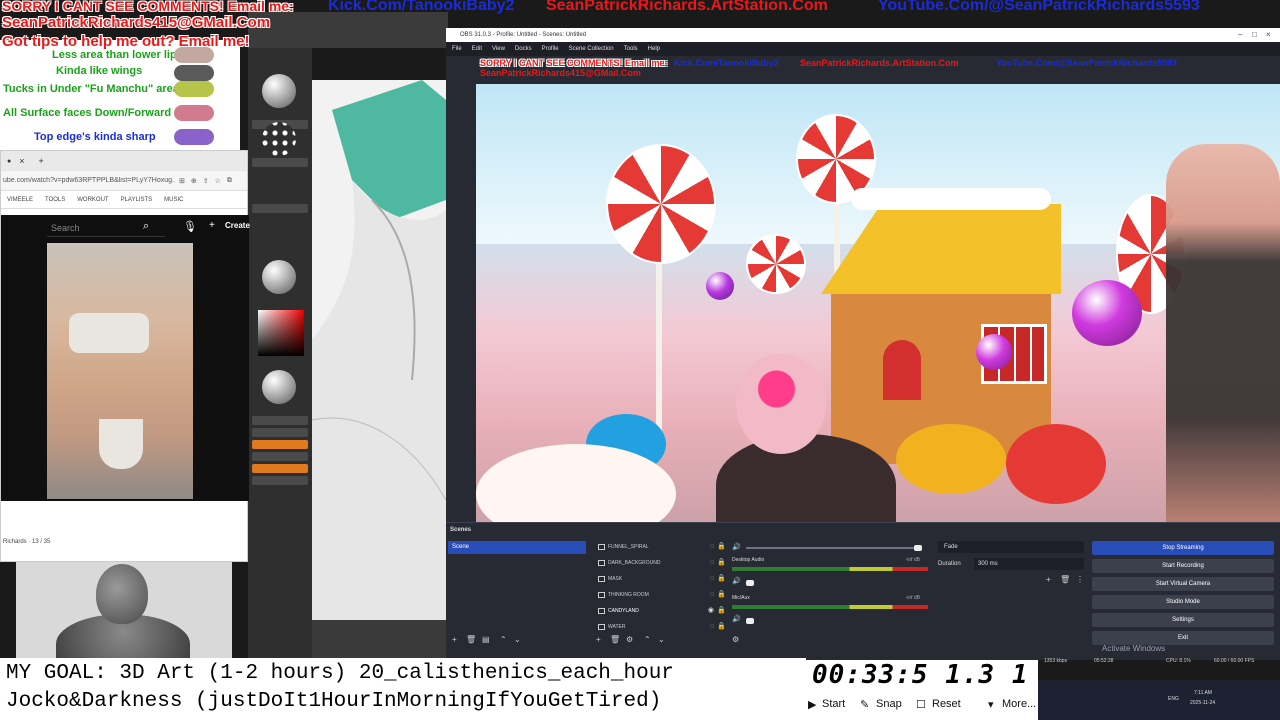  Describe the element at coordinates (1065, 579) in the screenshot. I see `remove-transition-icon: 🗑` at that location.